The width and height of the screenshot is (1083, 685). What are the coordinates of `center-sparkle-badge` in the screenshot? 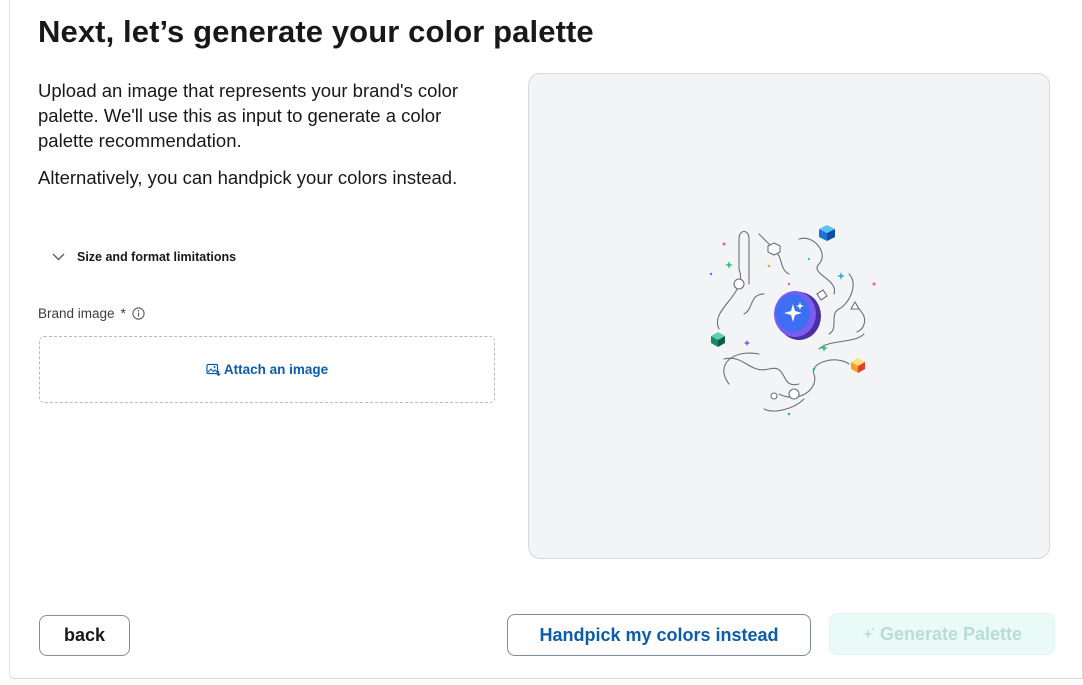 It's located at (797, 315).